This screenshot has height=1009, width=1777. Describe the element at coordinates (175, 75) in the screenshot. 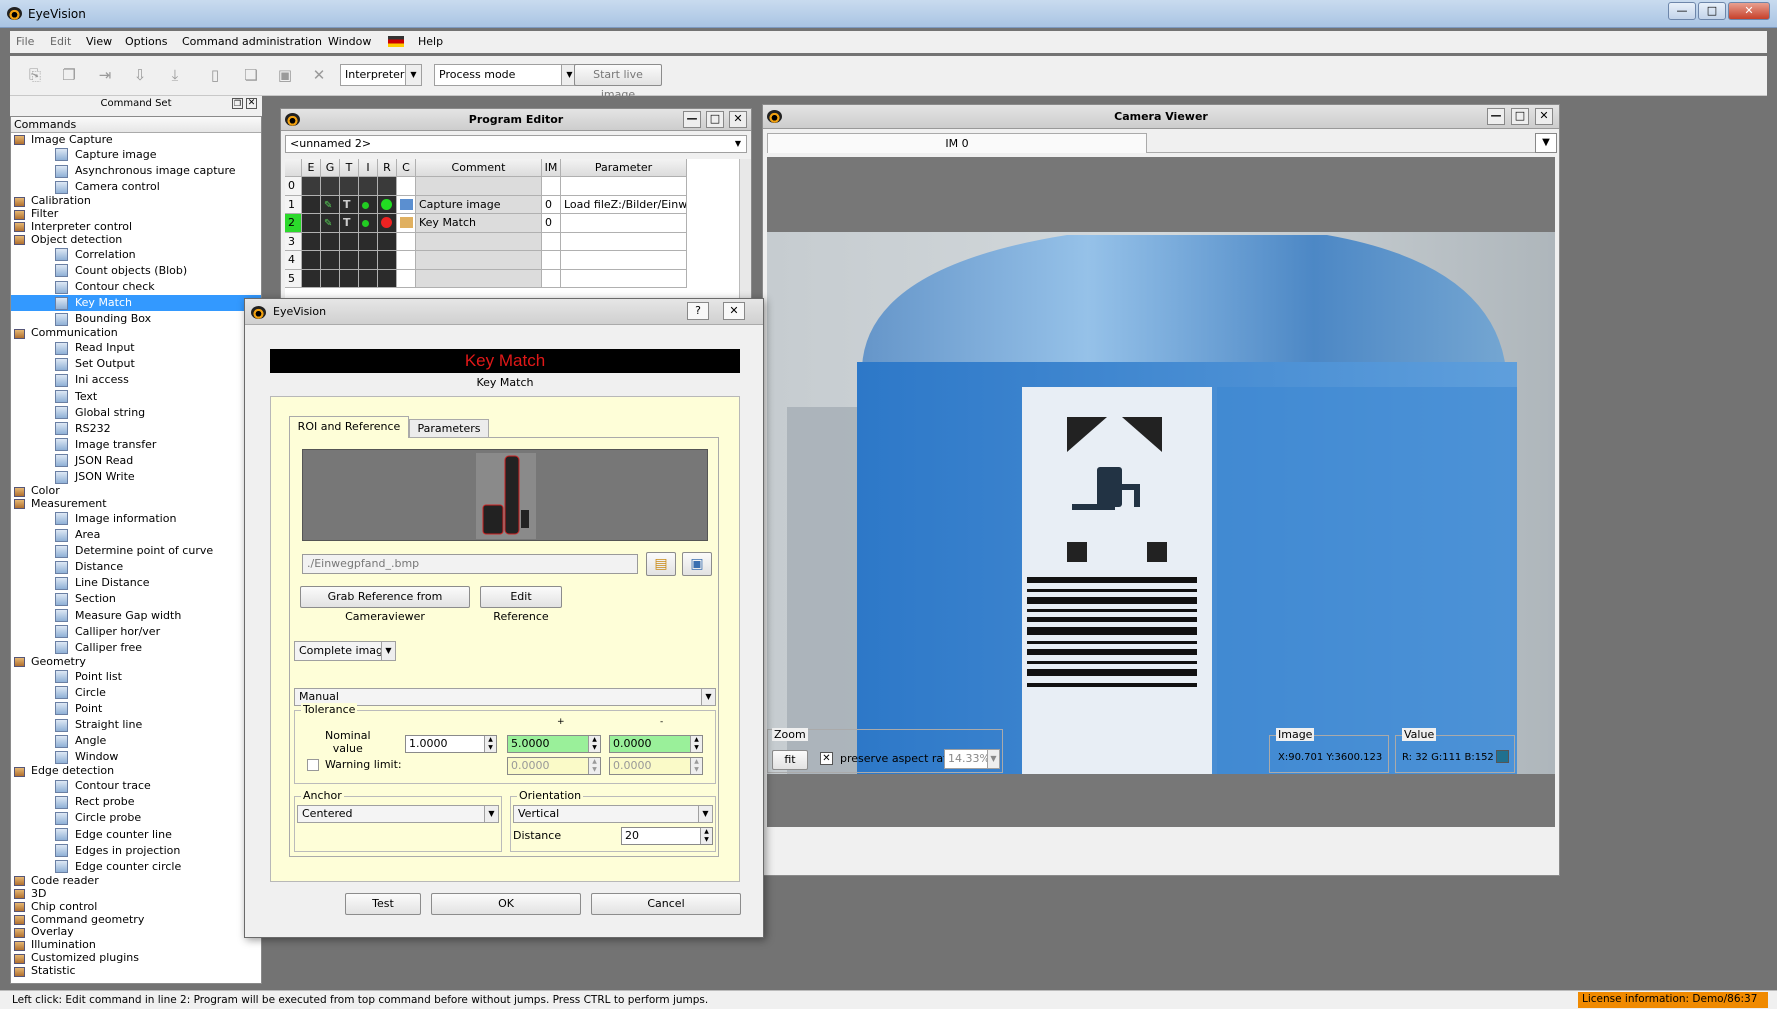

I see `move-bottom-icon: ⤓` at that location.